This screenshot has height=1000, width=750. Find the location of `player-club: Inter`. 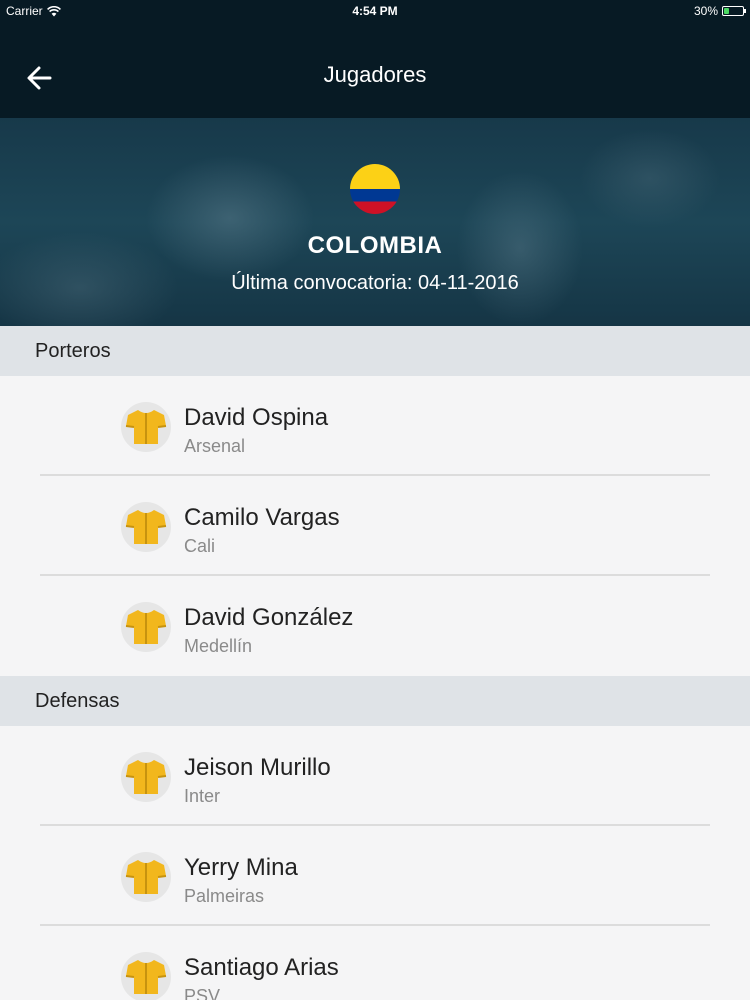

player-club: Inter is located at coordinates (202, 796).